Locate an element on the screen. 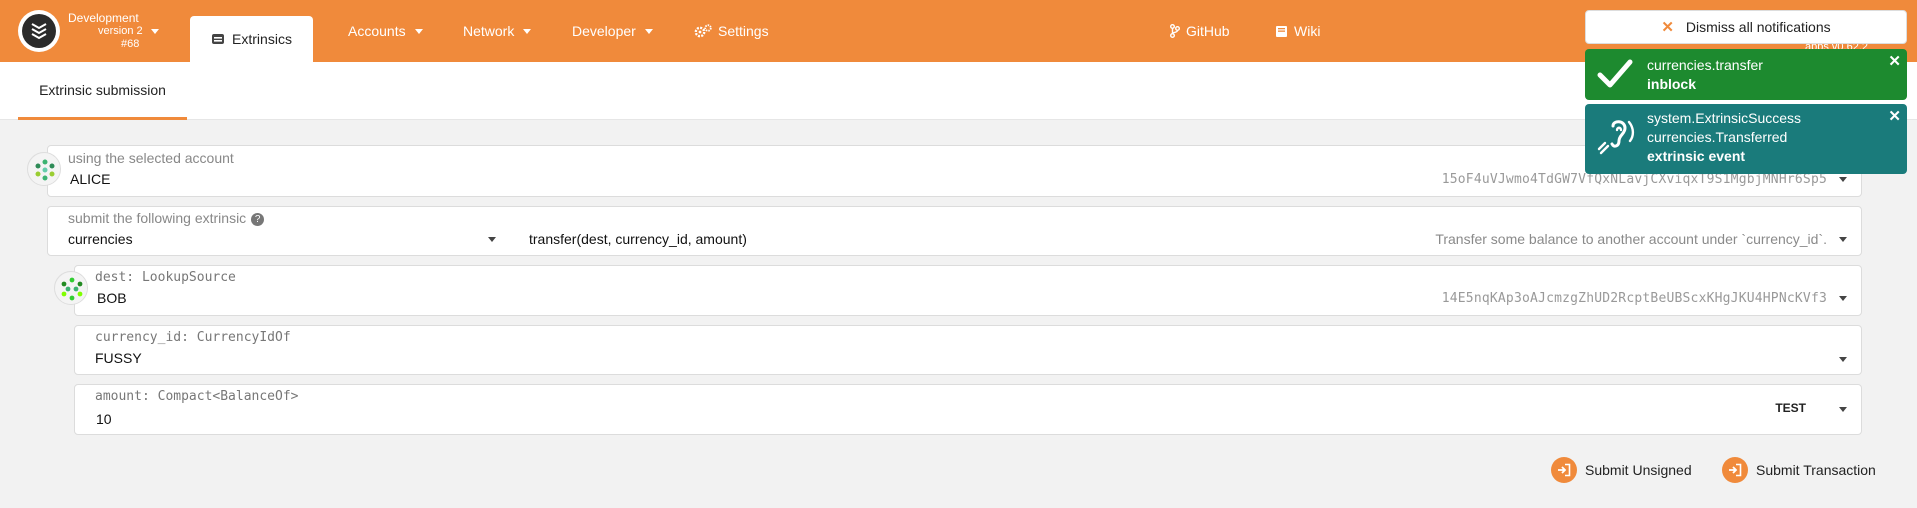 This screenshot has width=1917, height=508. gears-icon is located at coordinates (703, 31).